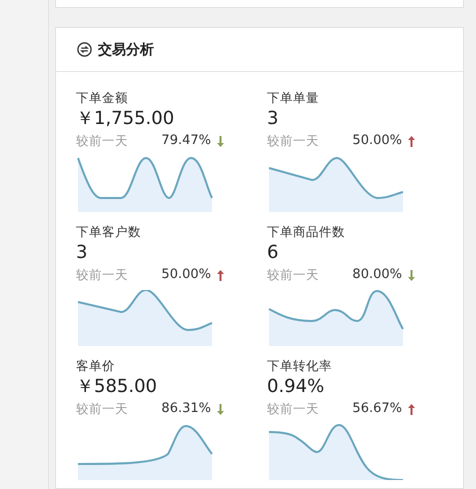 The width and height of the screenshot is (476, 489). Describe the element at coordinates (84, 49) in the screenshot. I see `exchange-icon` at that location.